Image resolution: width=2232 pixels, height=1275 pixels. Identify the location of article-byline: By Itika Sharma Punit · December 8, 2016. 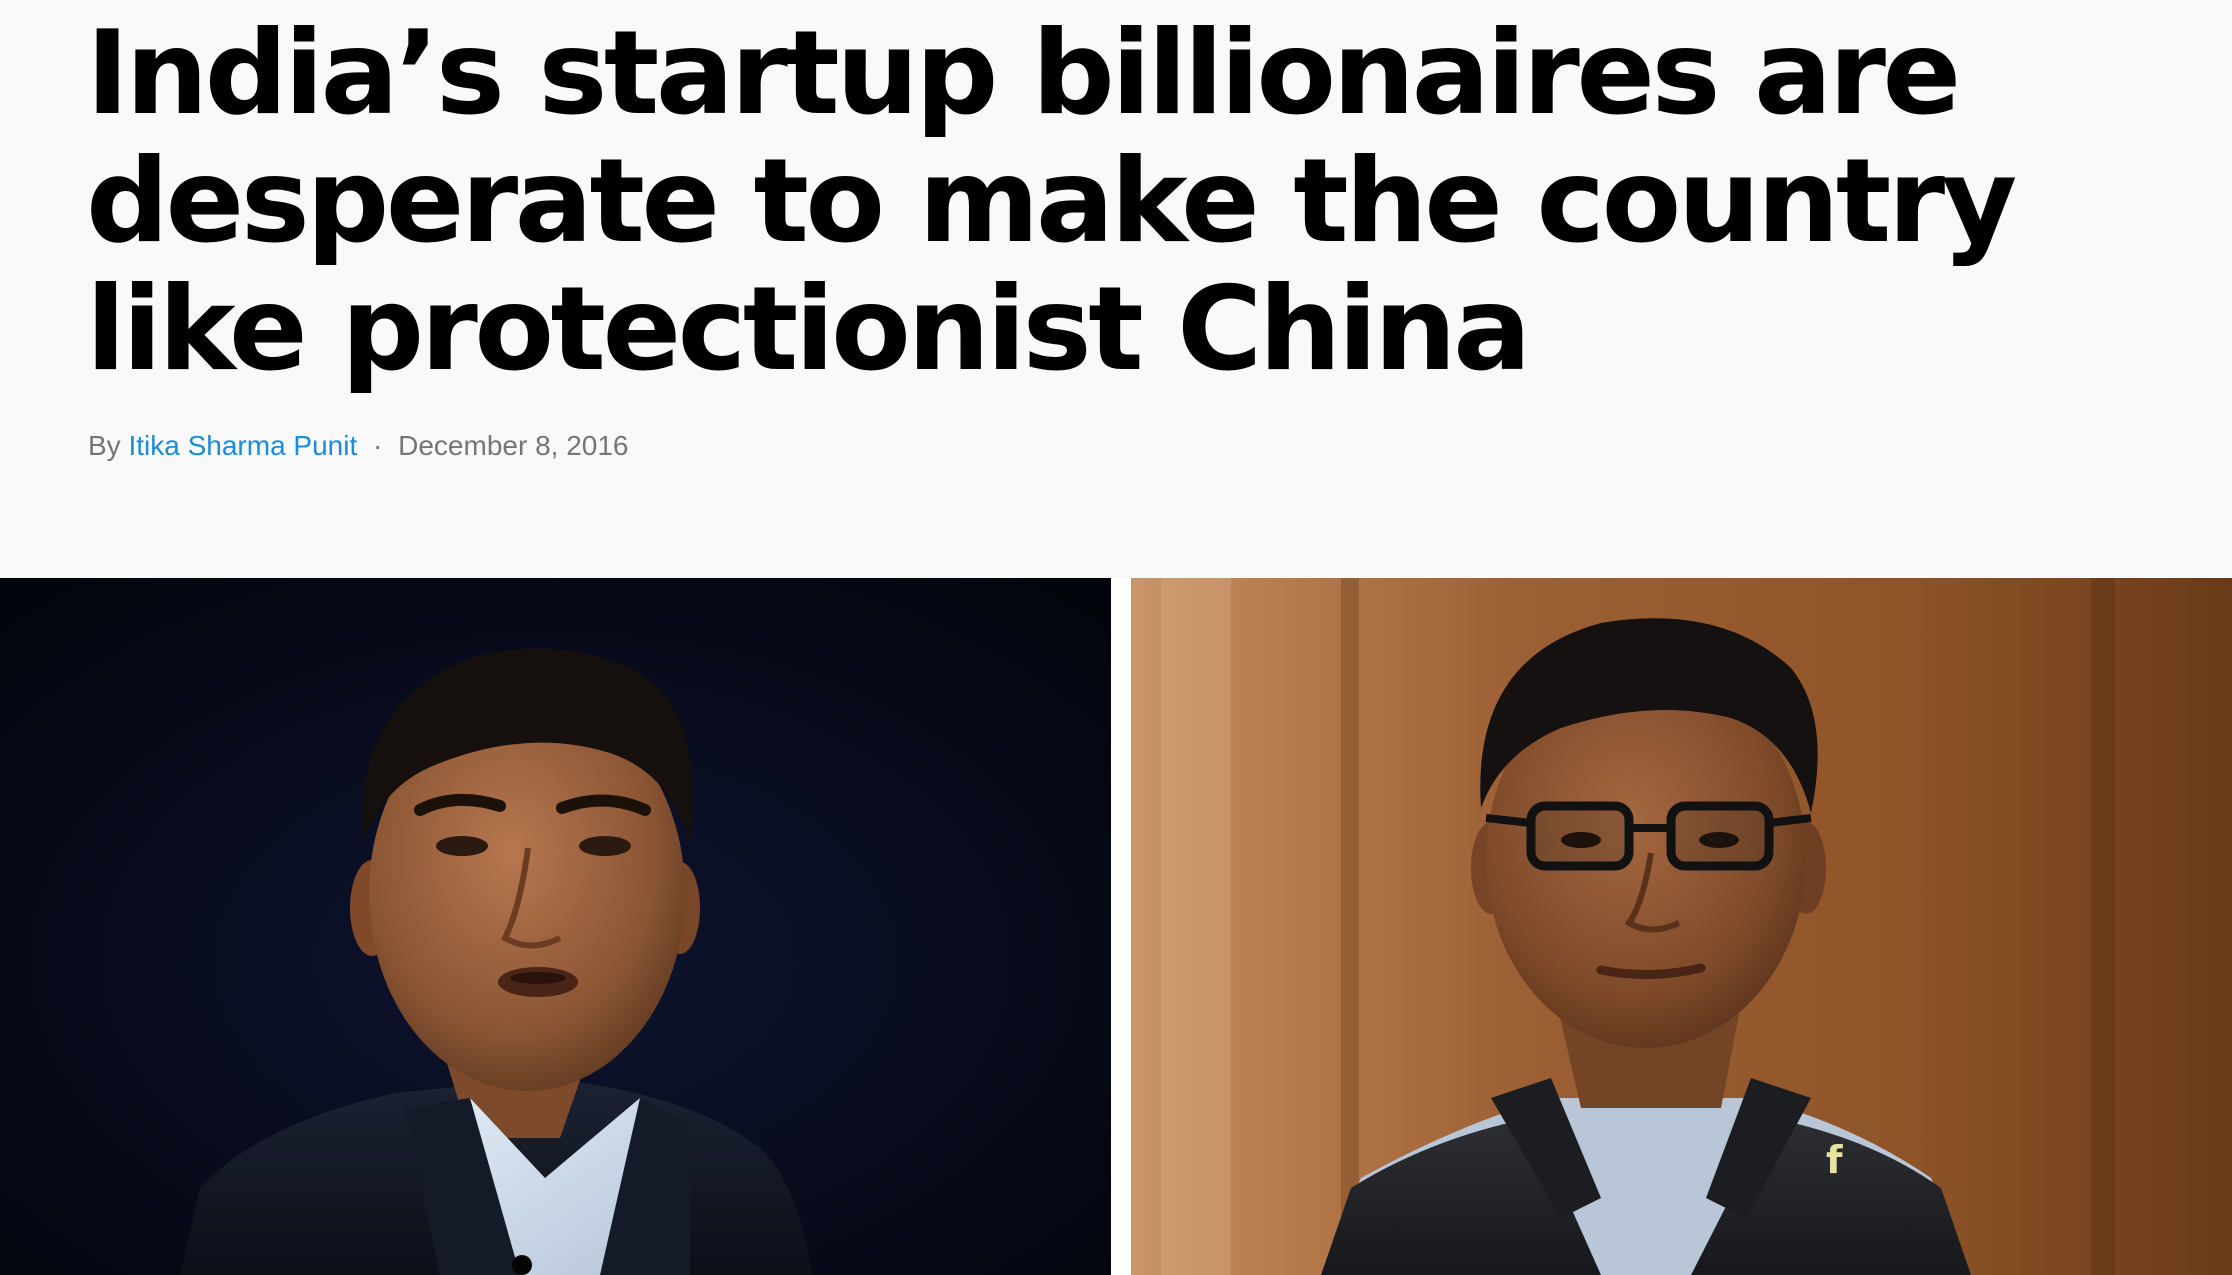
(358, 446).